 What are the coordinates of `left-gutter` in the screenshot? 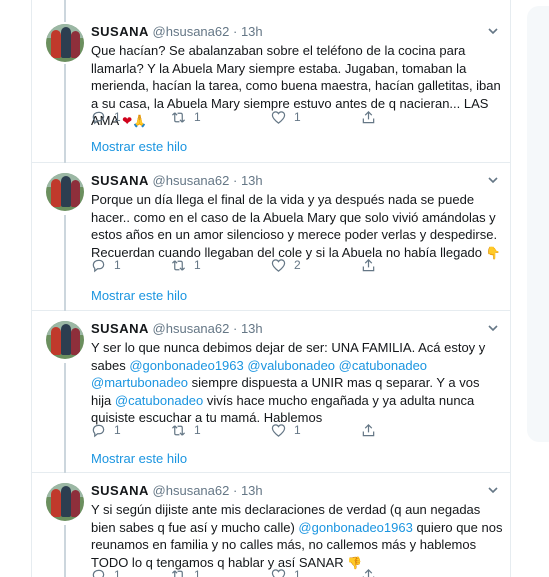 It's located at (15, 288).